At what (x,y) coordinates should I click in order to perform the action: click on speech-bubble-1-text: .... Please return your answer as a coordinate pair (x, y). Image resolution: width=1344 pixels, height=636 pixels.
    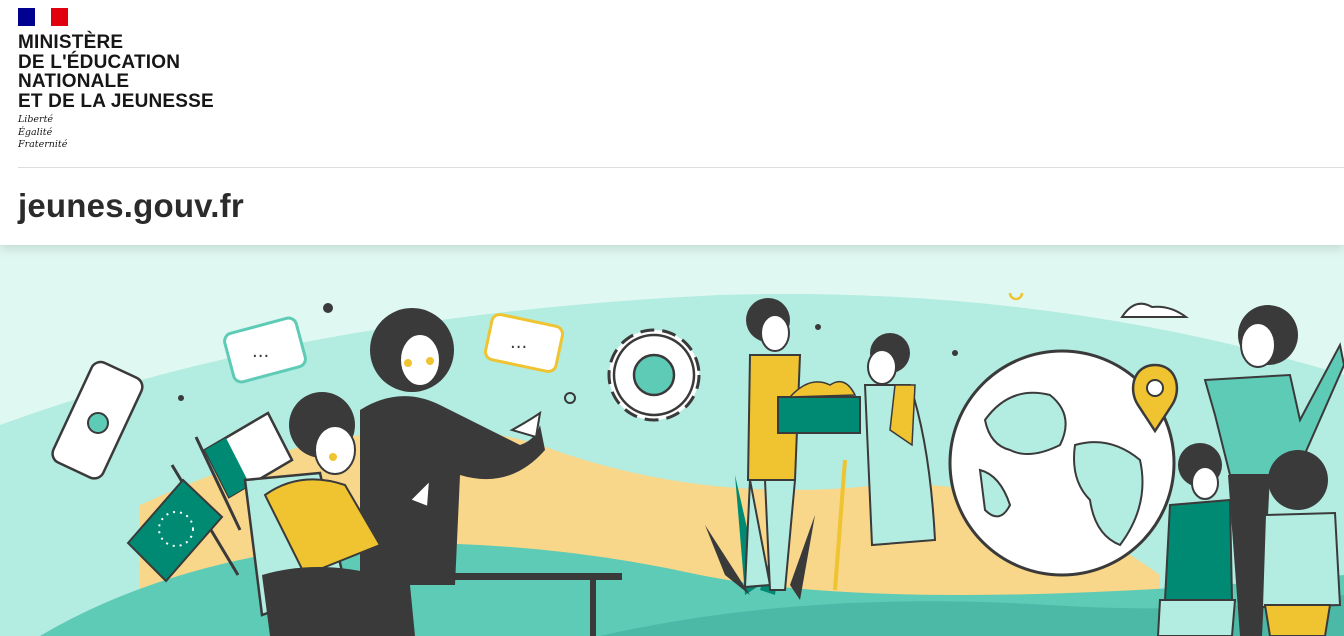
    Looking at the image, I should click on (260, 351).